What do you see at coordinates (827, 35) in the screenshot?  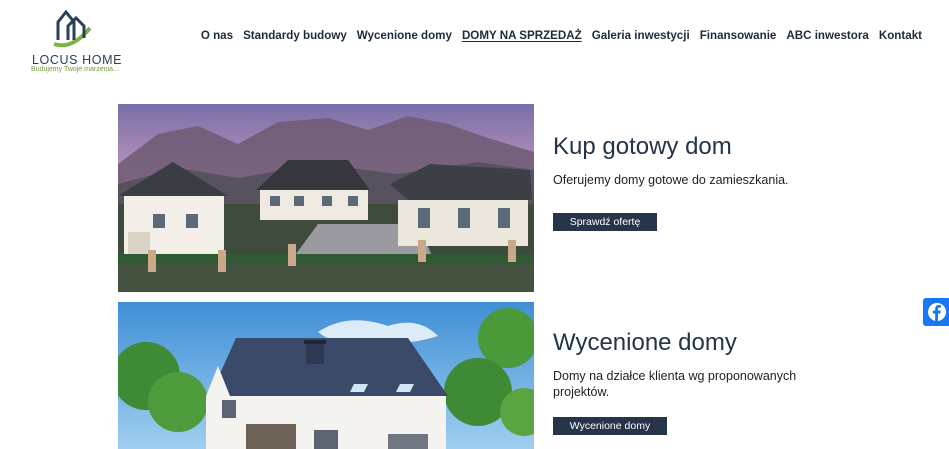 I see `nav-item-abc-inwestora: ABC inwestora` at bounding box center [827, 35].